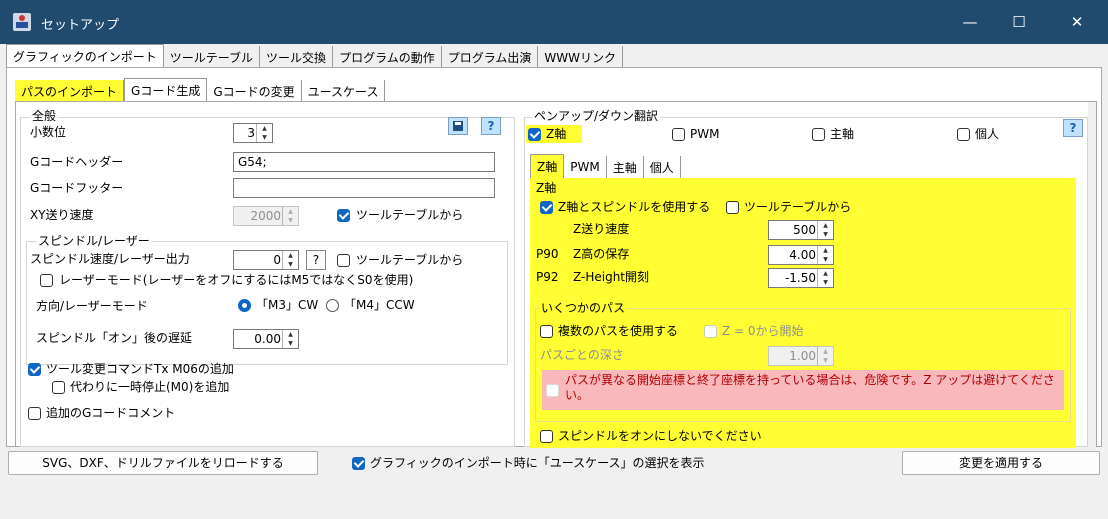  Describe the element at coordinates (212, 57) in the screenshot. I see `tab-tool-table: ツールテーブル` at that location.